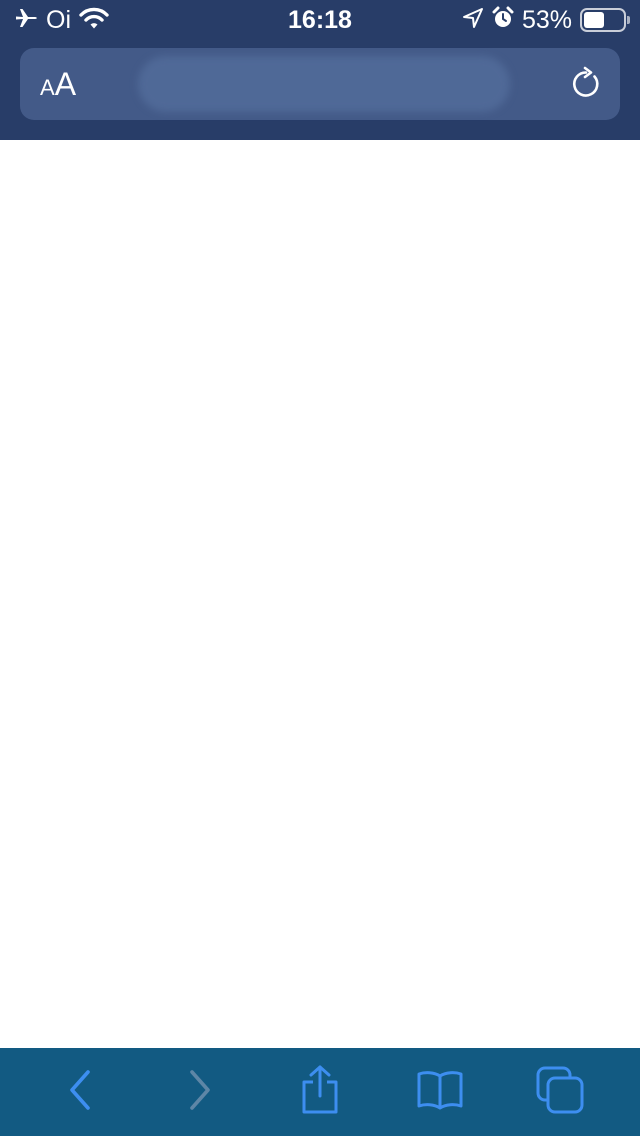  I want to click on tabs-button, so click(560, 1092).